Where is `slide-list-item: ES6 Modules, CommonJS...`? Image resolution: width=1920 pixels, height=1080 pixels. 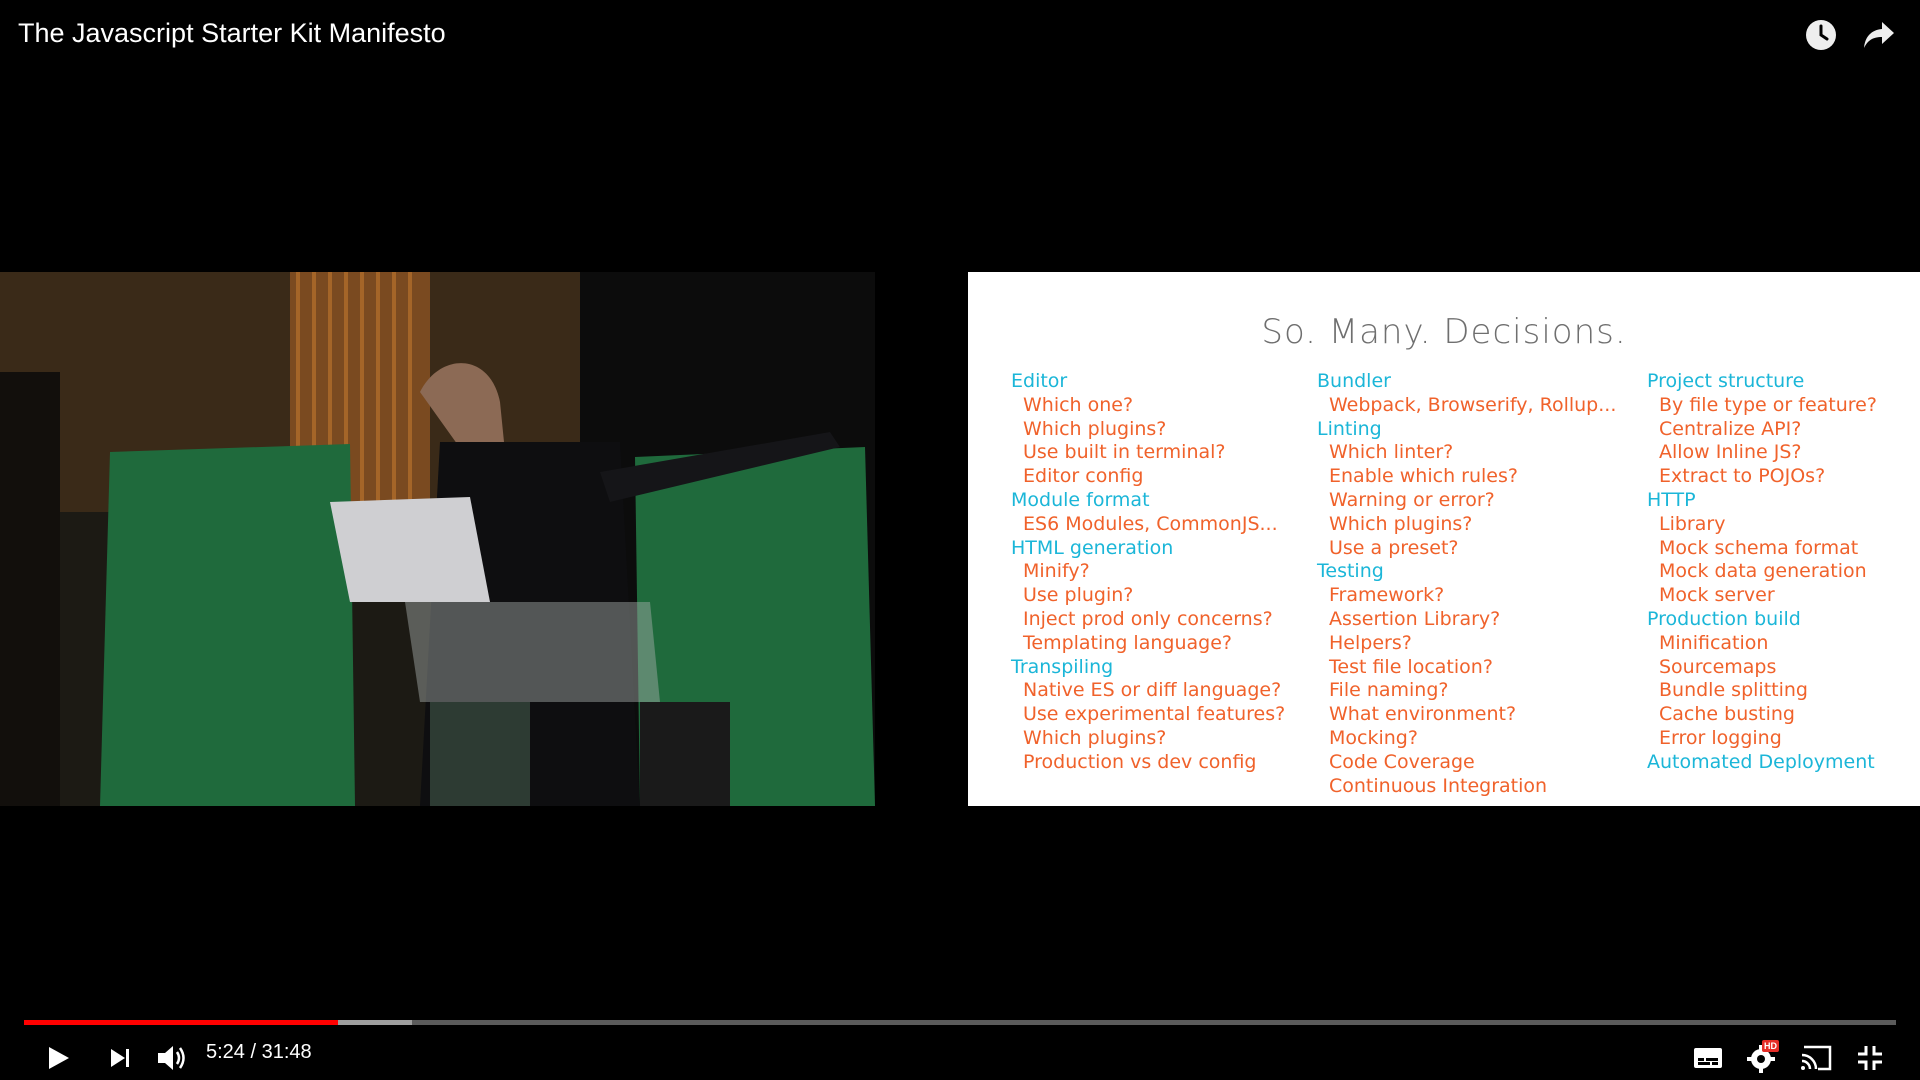 slide-list-item: ES6 Modules, CommonJS... is located at coordinates (1150, 523).